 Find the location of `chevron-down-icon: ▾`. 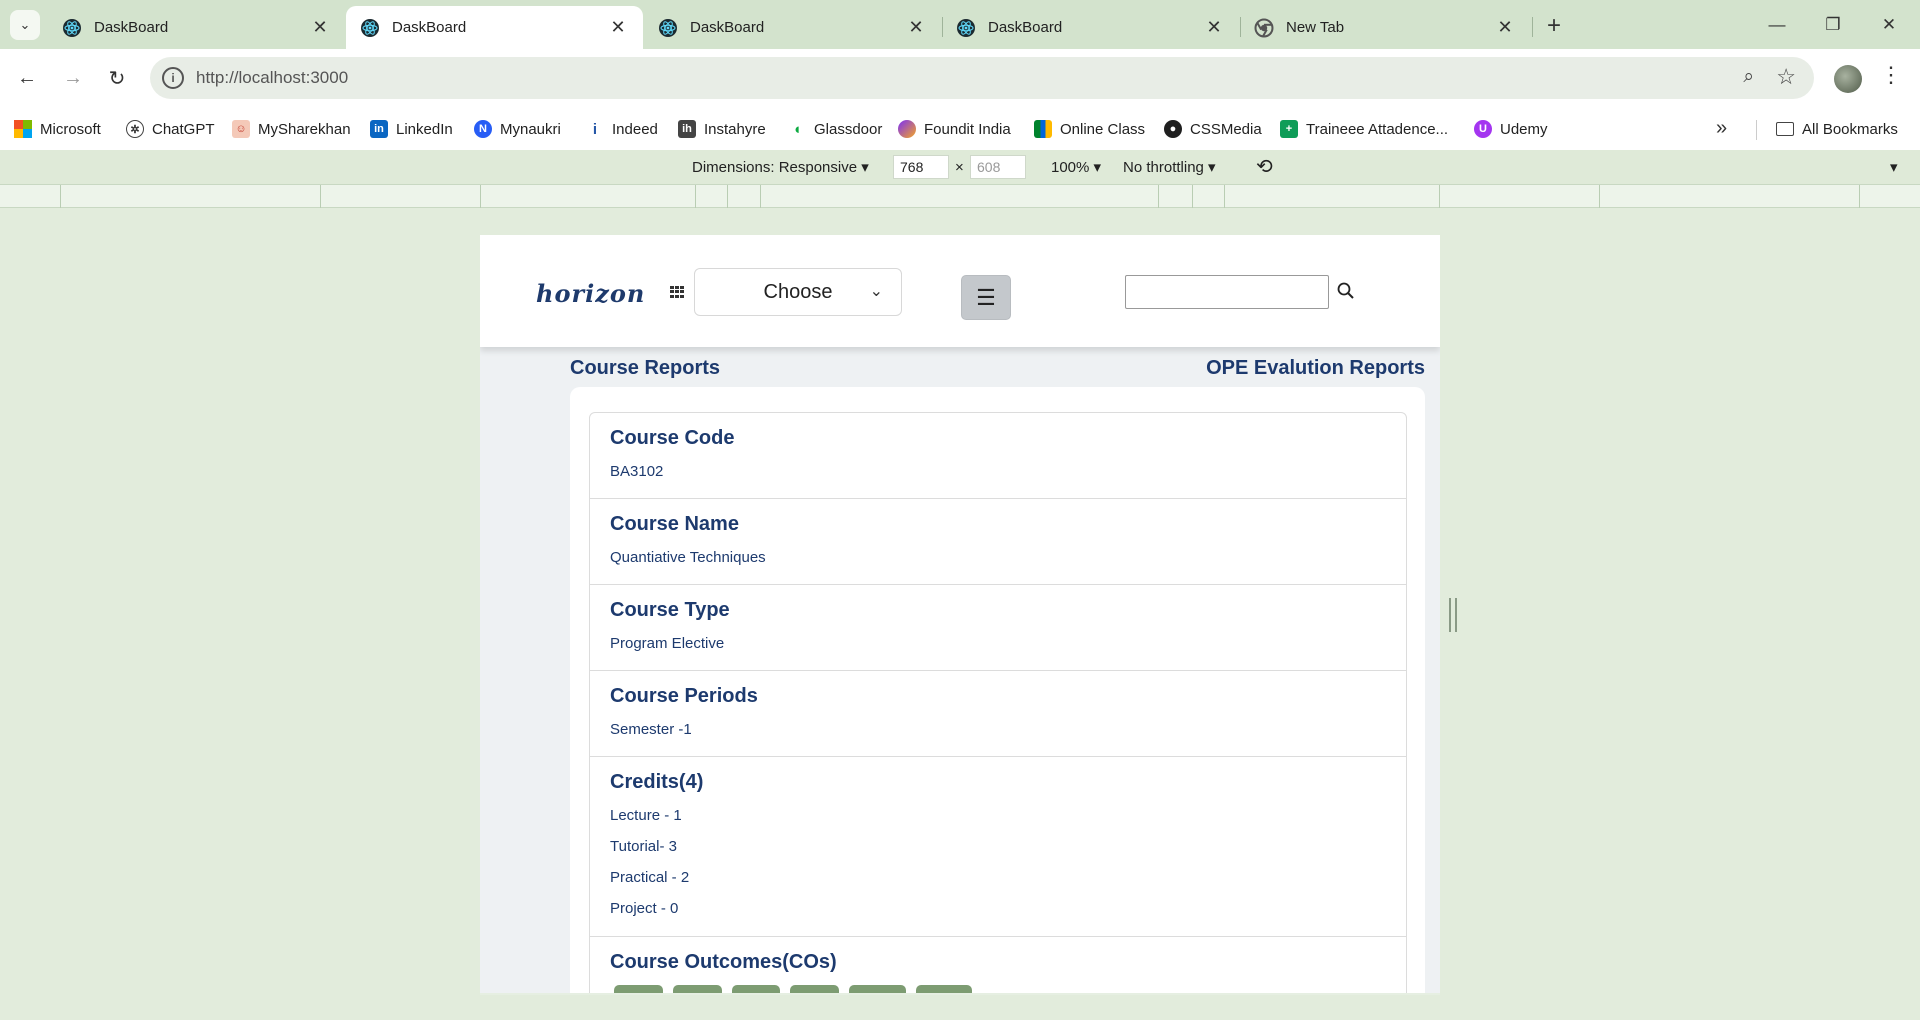

chevron-down-icon: ▾ is located at coordinates (1894, 167).